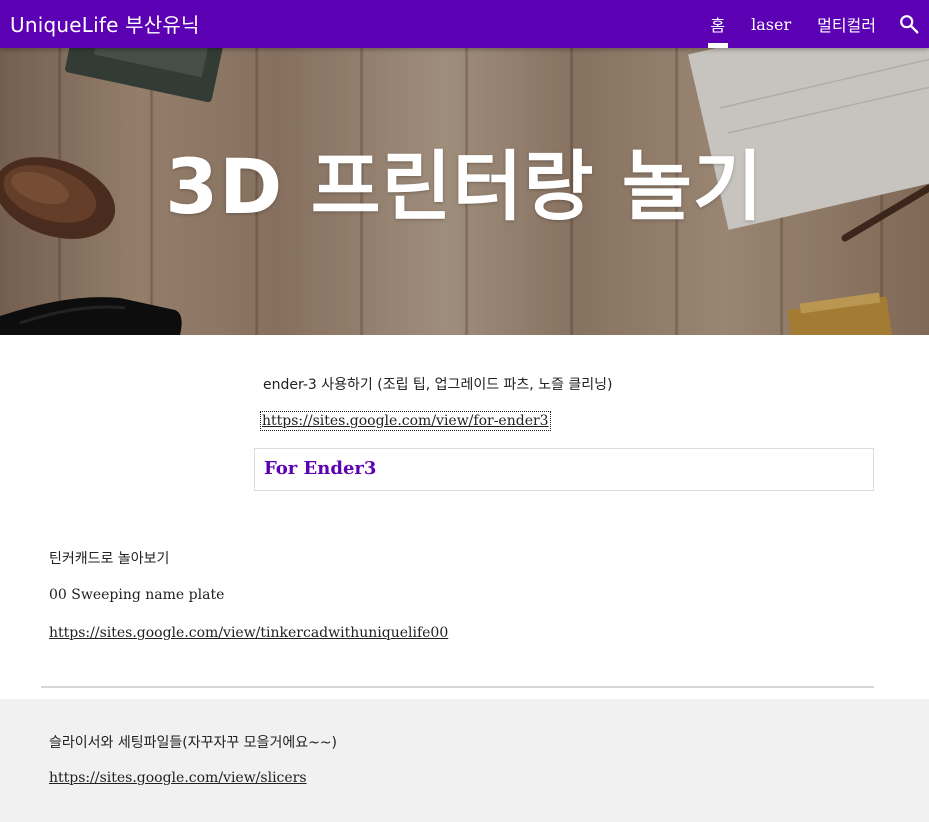  I want to click on ender-link: https://sites.google.com/view/for-ender3, so click(405, 421).